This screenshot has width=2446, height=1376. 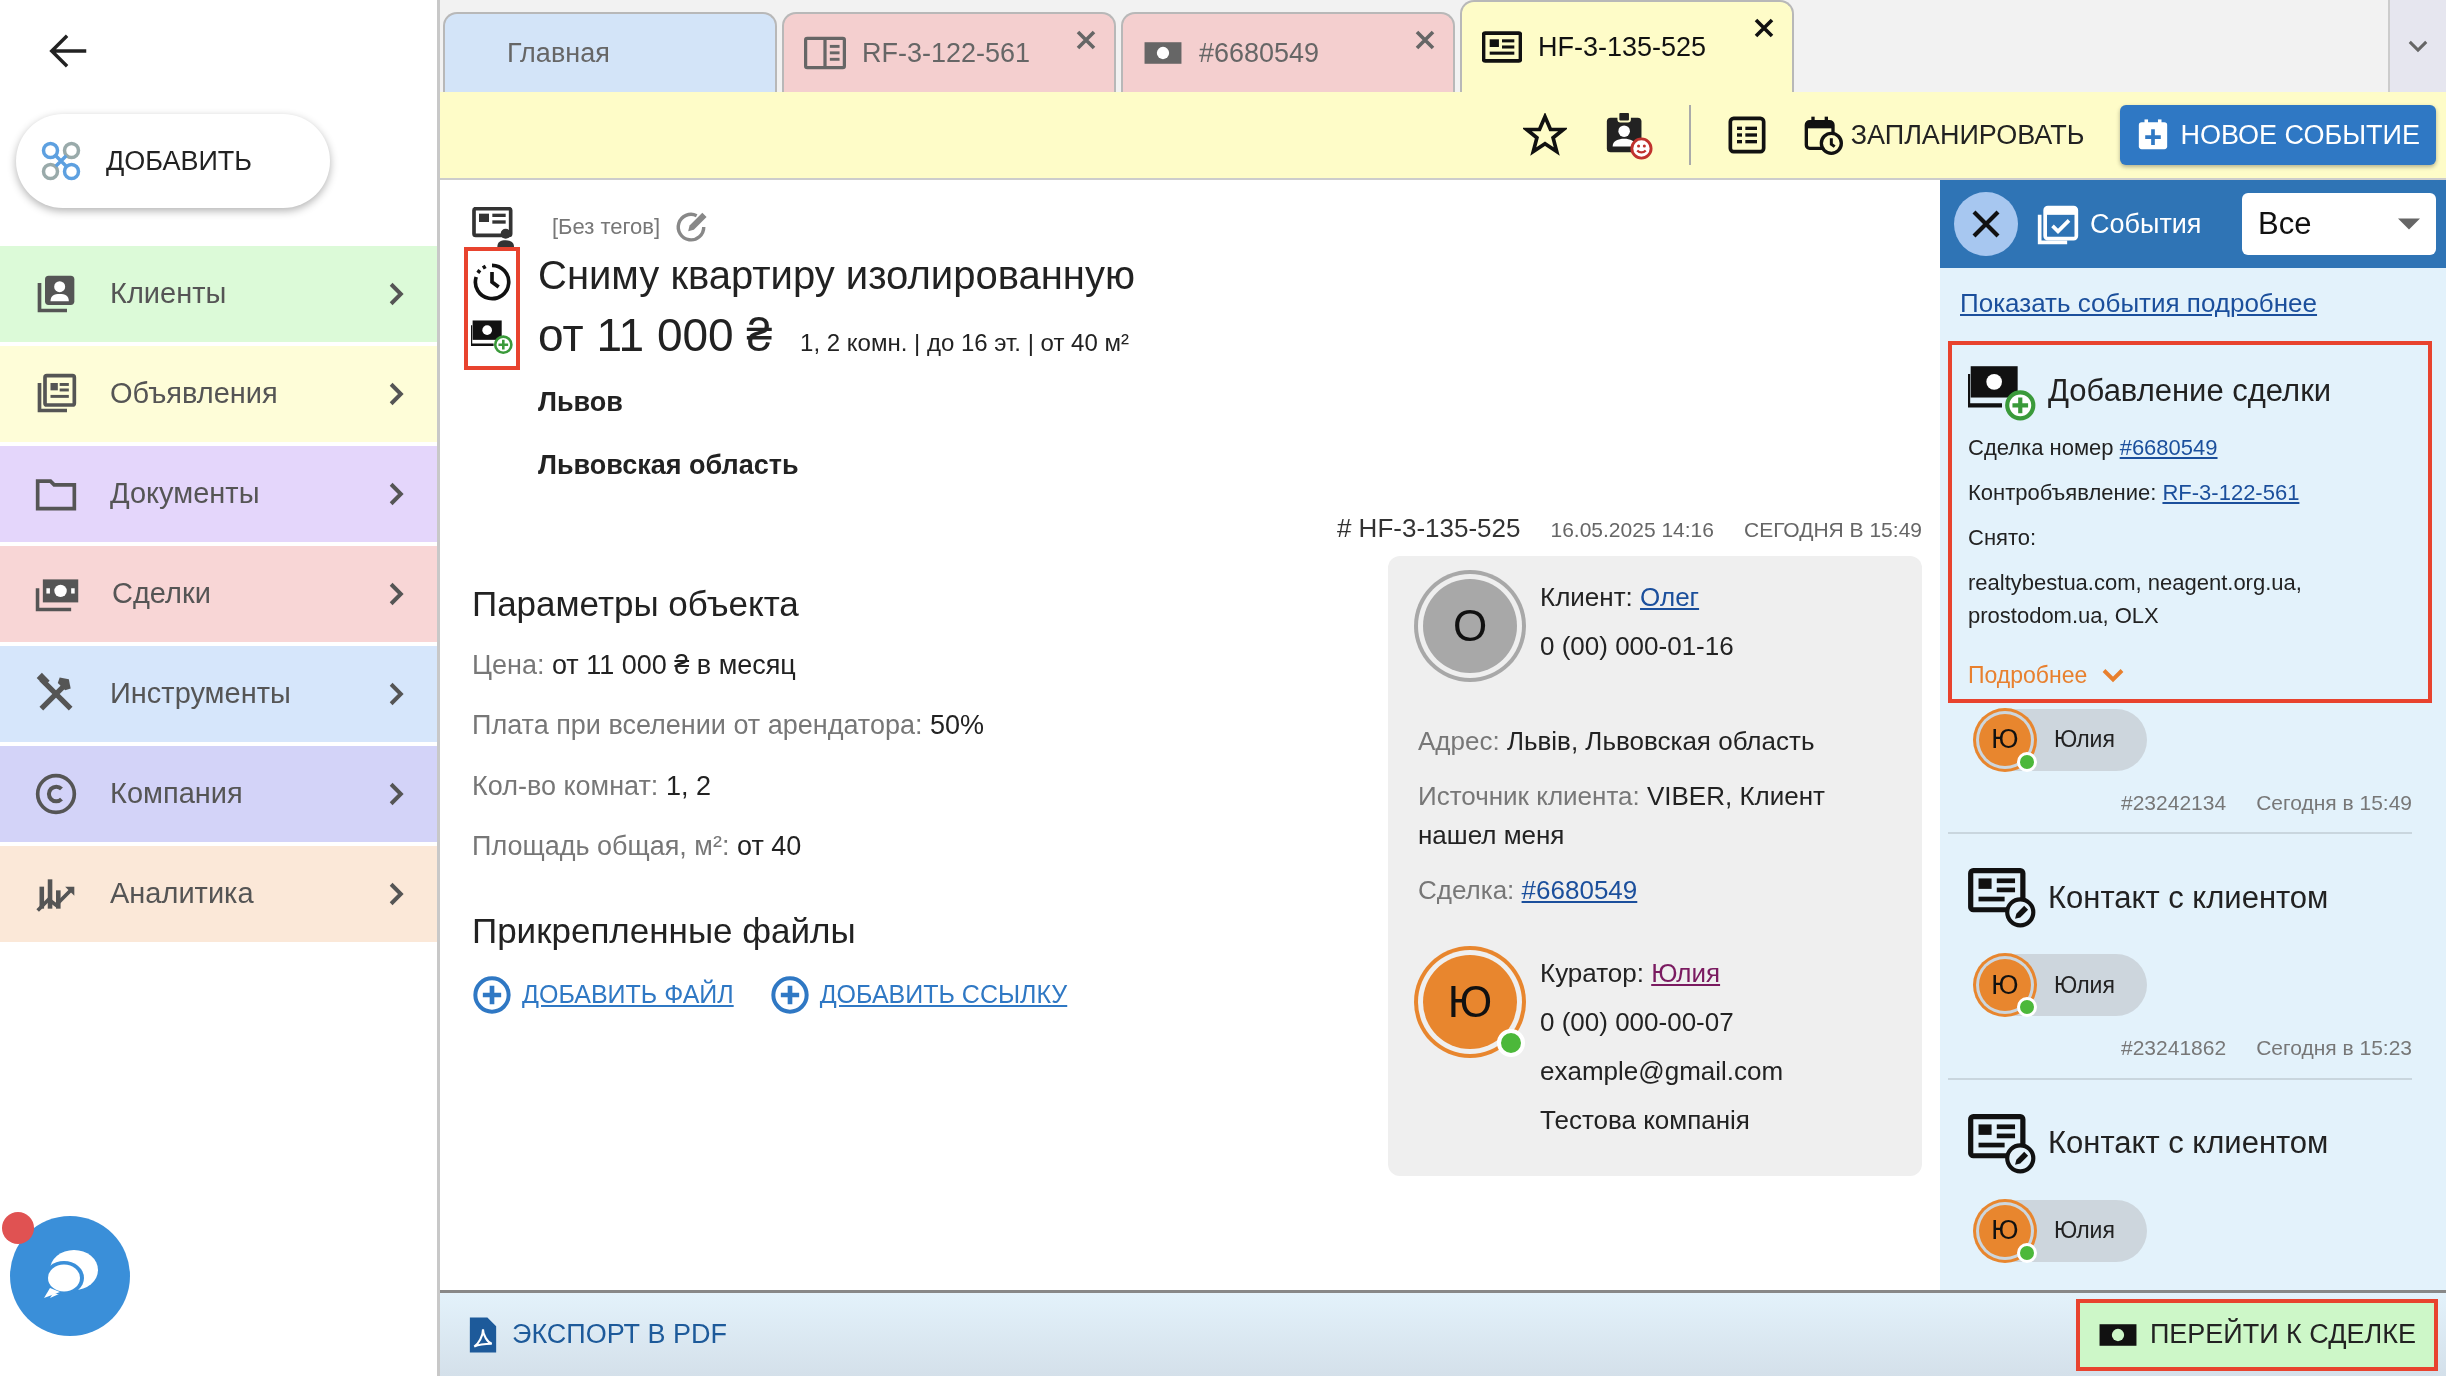 I want to click on tab: HF-3-135-525, so click(x=1627, y=46).